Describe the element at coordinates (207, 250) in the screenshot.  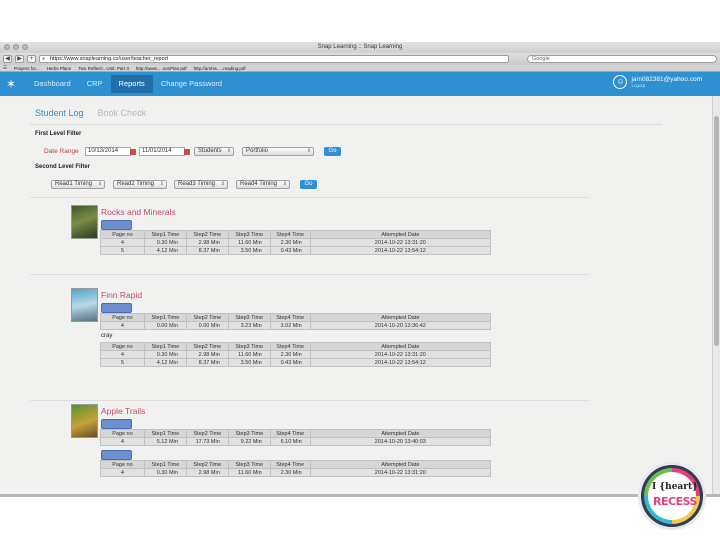
I see `cell-step2: 8.37 Min` at that location.